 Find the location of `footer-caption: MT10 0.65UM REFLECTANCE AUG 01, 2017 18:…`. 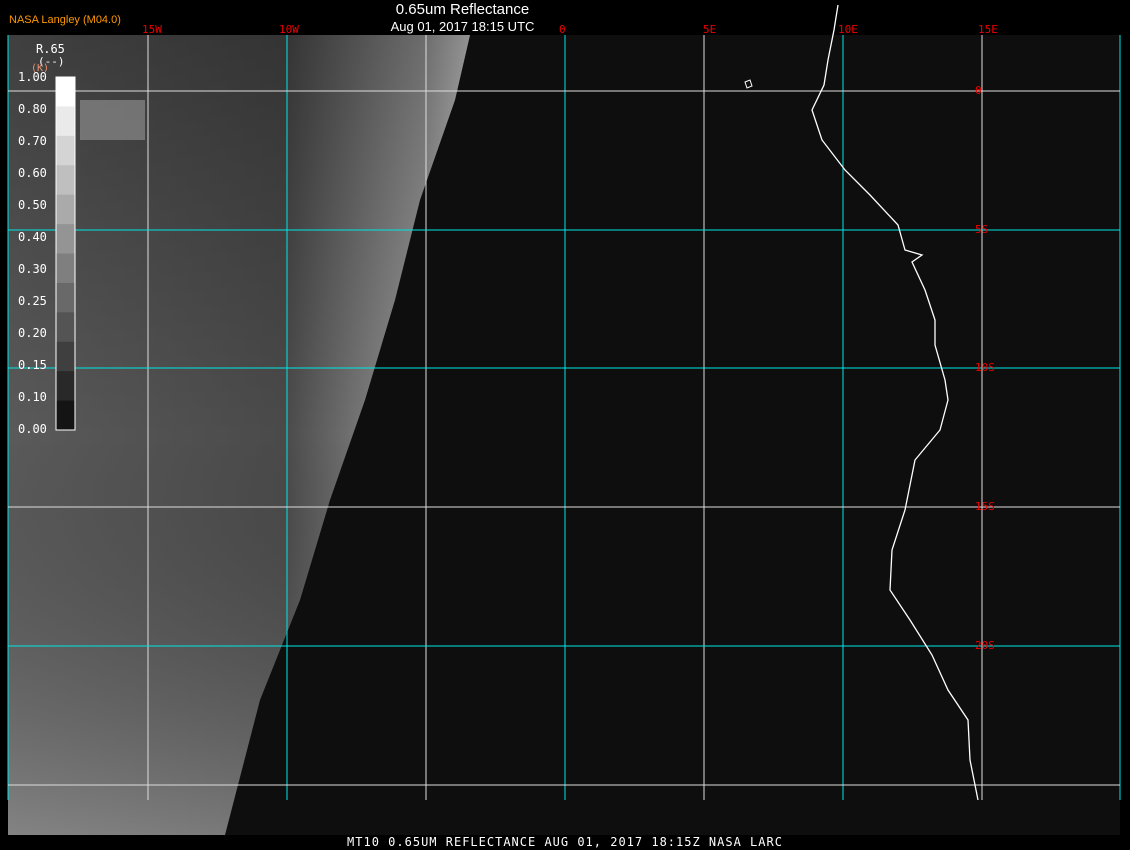

footer-caption: MT10 0.65UM REFLECTANCE AUG 01, 2017 18:… is located at coordinates (565, 842).